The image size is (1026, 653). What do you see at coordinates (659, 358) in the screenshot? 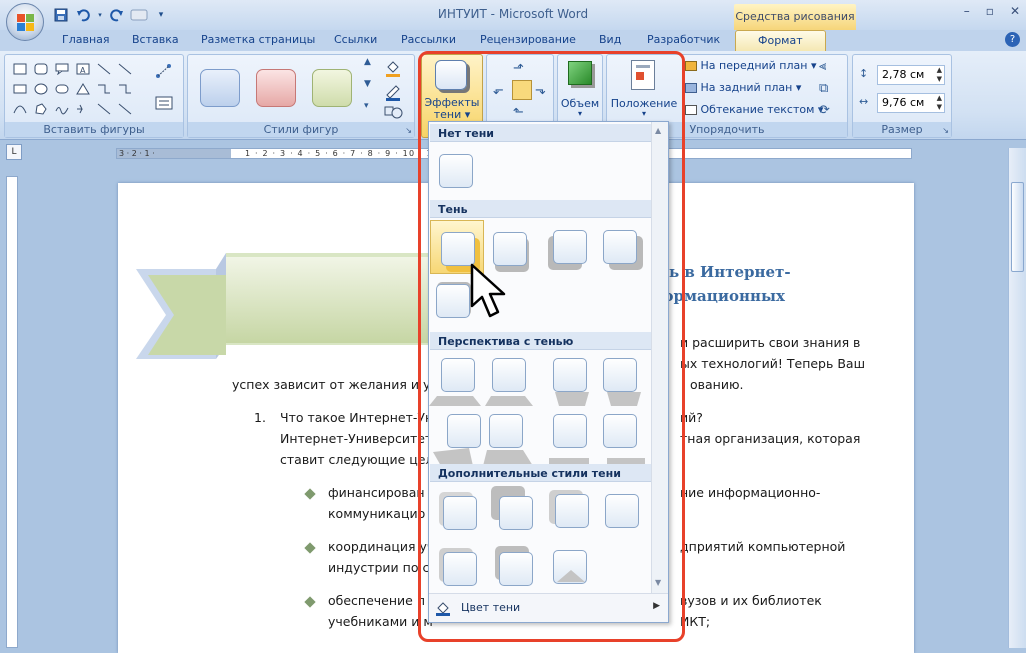
I see `gallery-scrollbar: ▲ ▼` at bounding box center [659, 358].